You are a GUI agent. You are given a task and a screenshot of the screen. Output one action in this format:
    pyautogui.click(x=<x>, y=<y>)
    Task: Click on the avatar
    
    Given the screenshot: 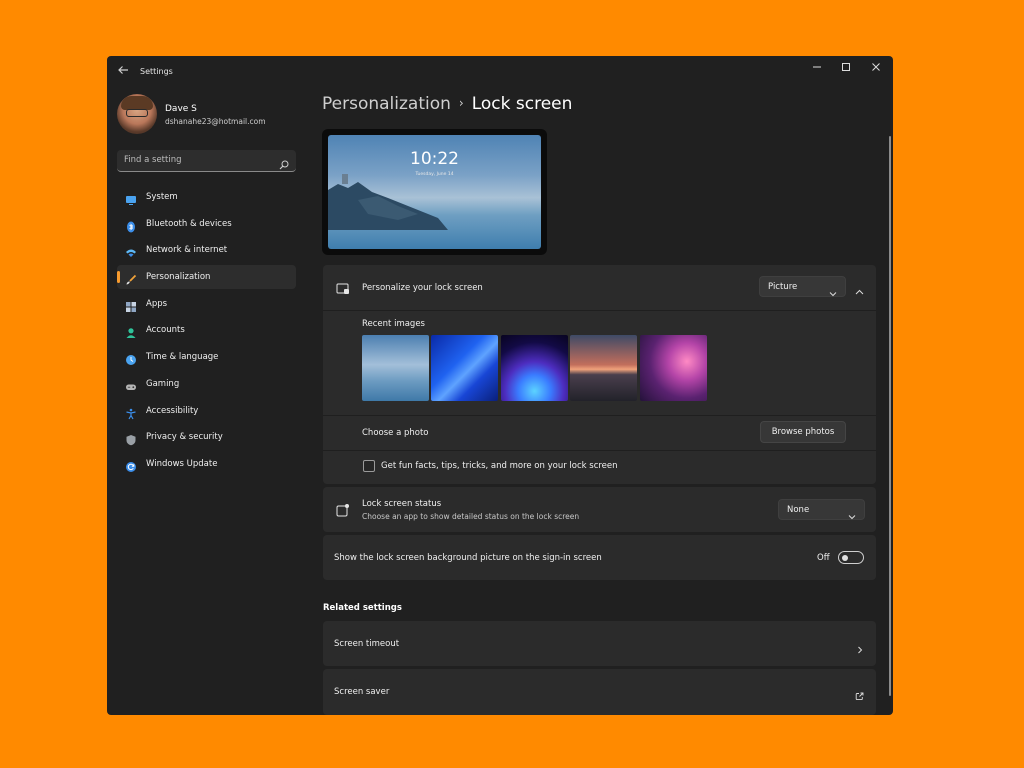 What is the action you would take?
    pyautogui.click(x=137, y=114)
    